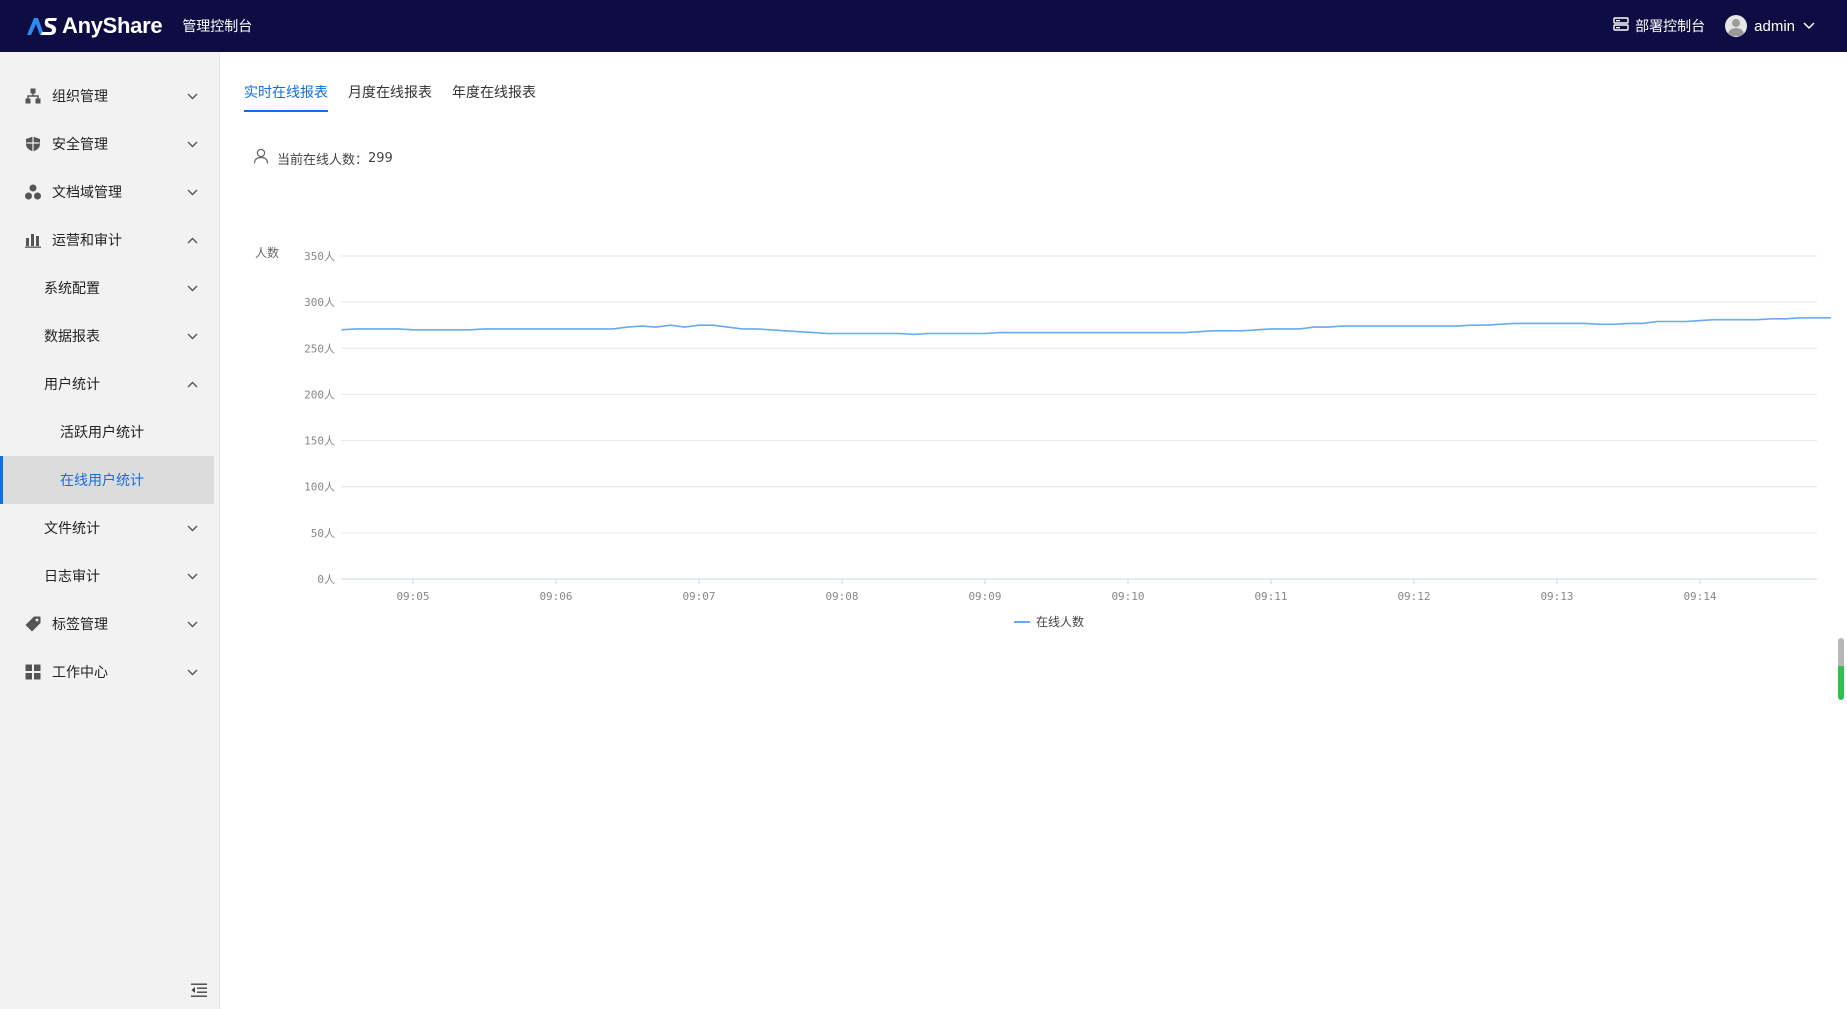  I want to click on sidebar-item-label: 文件统计, so click(72, 529).